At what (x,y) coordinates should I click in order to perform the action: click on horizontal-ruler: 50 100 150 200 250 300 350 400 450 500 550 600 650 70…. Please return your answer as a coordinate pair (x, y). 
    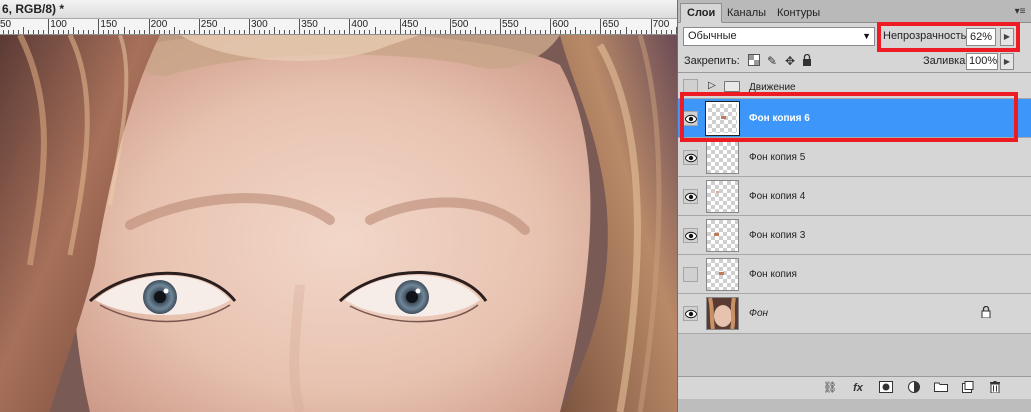
    Looking at the image, I should click on (338, 27).